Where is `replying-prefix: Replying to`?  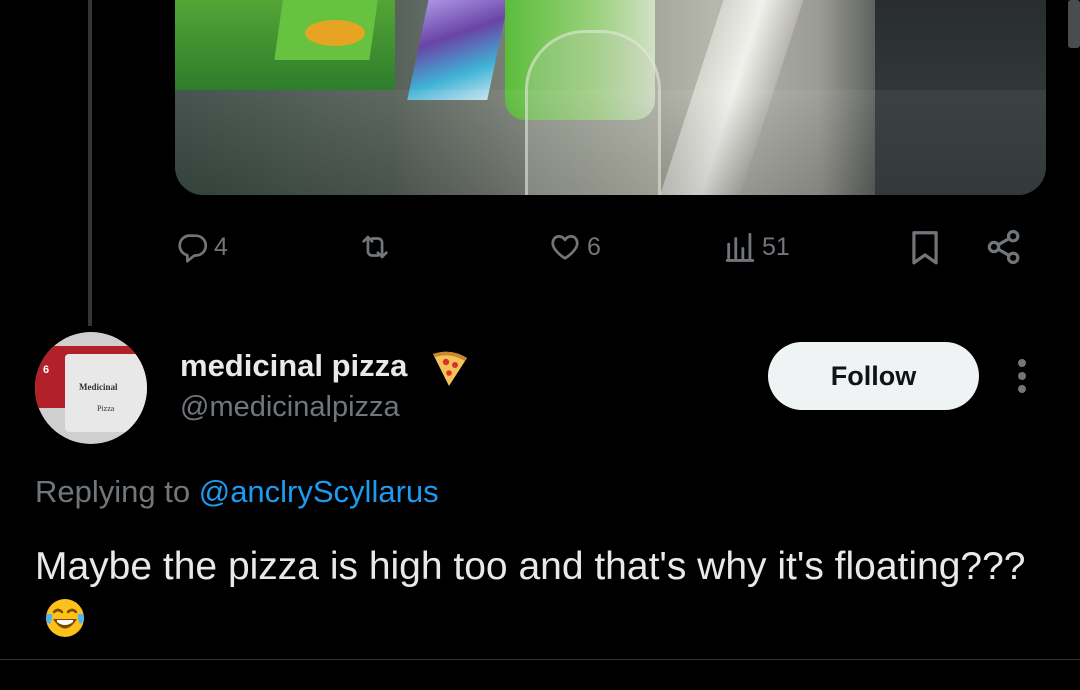
replying-prefix: Replying to is located at coordinates (113, 491).